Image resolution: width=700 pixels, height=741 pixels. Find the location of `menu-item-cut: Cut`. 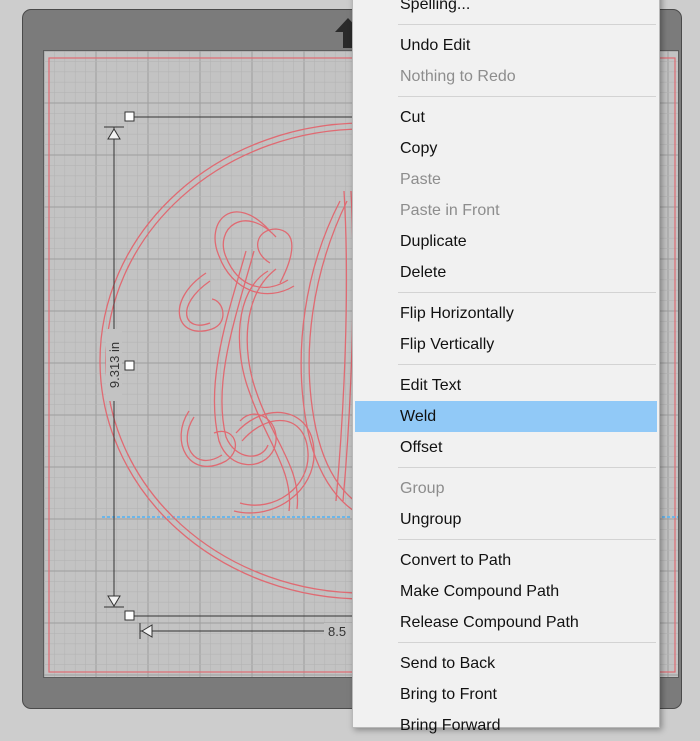

menu-item-cut: Cut is located at coordinates (506, 117).